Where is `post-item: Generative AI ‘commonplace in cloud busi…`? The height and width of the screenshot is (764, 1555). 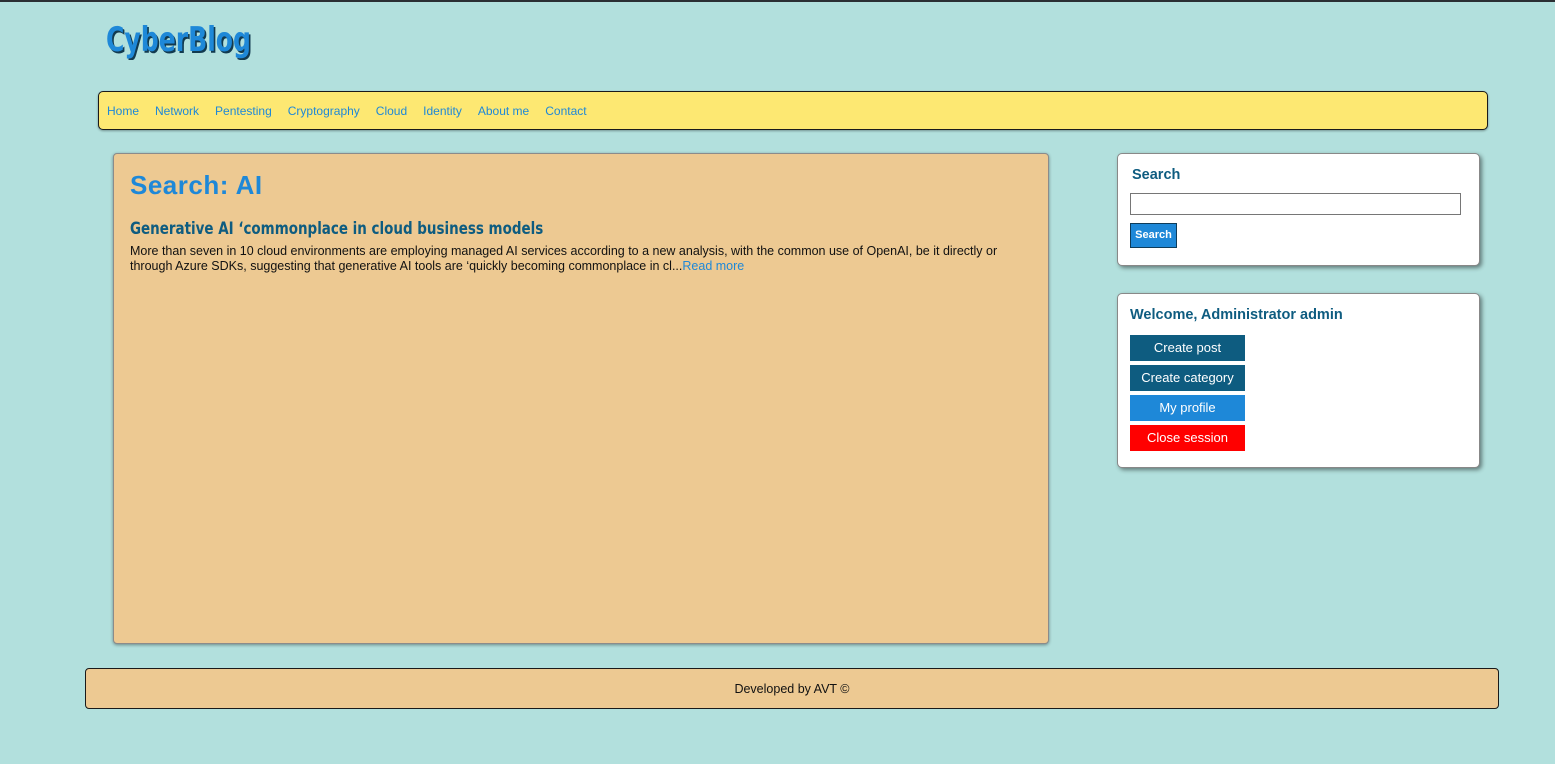 post-item: Generative AI ‘commonplace in cloud busi… is located at coordinates (581, 246).